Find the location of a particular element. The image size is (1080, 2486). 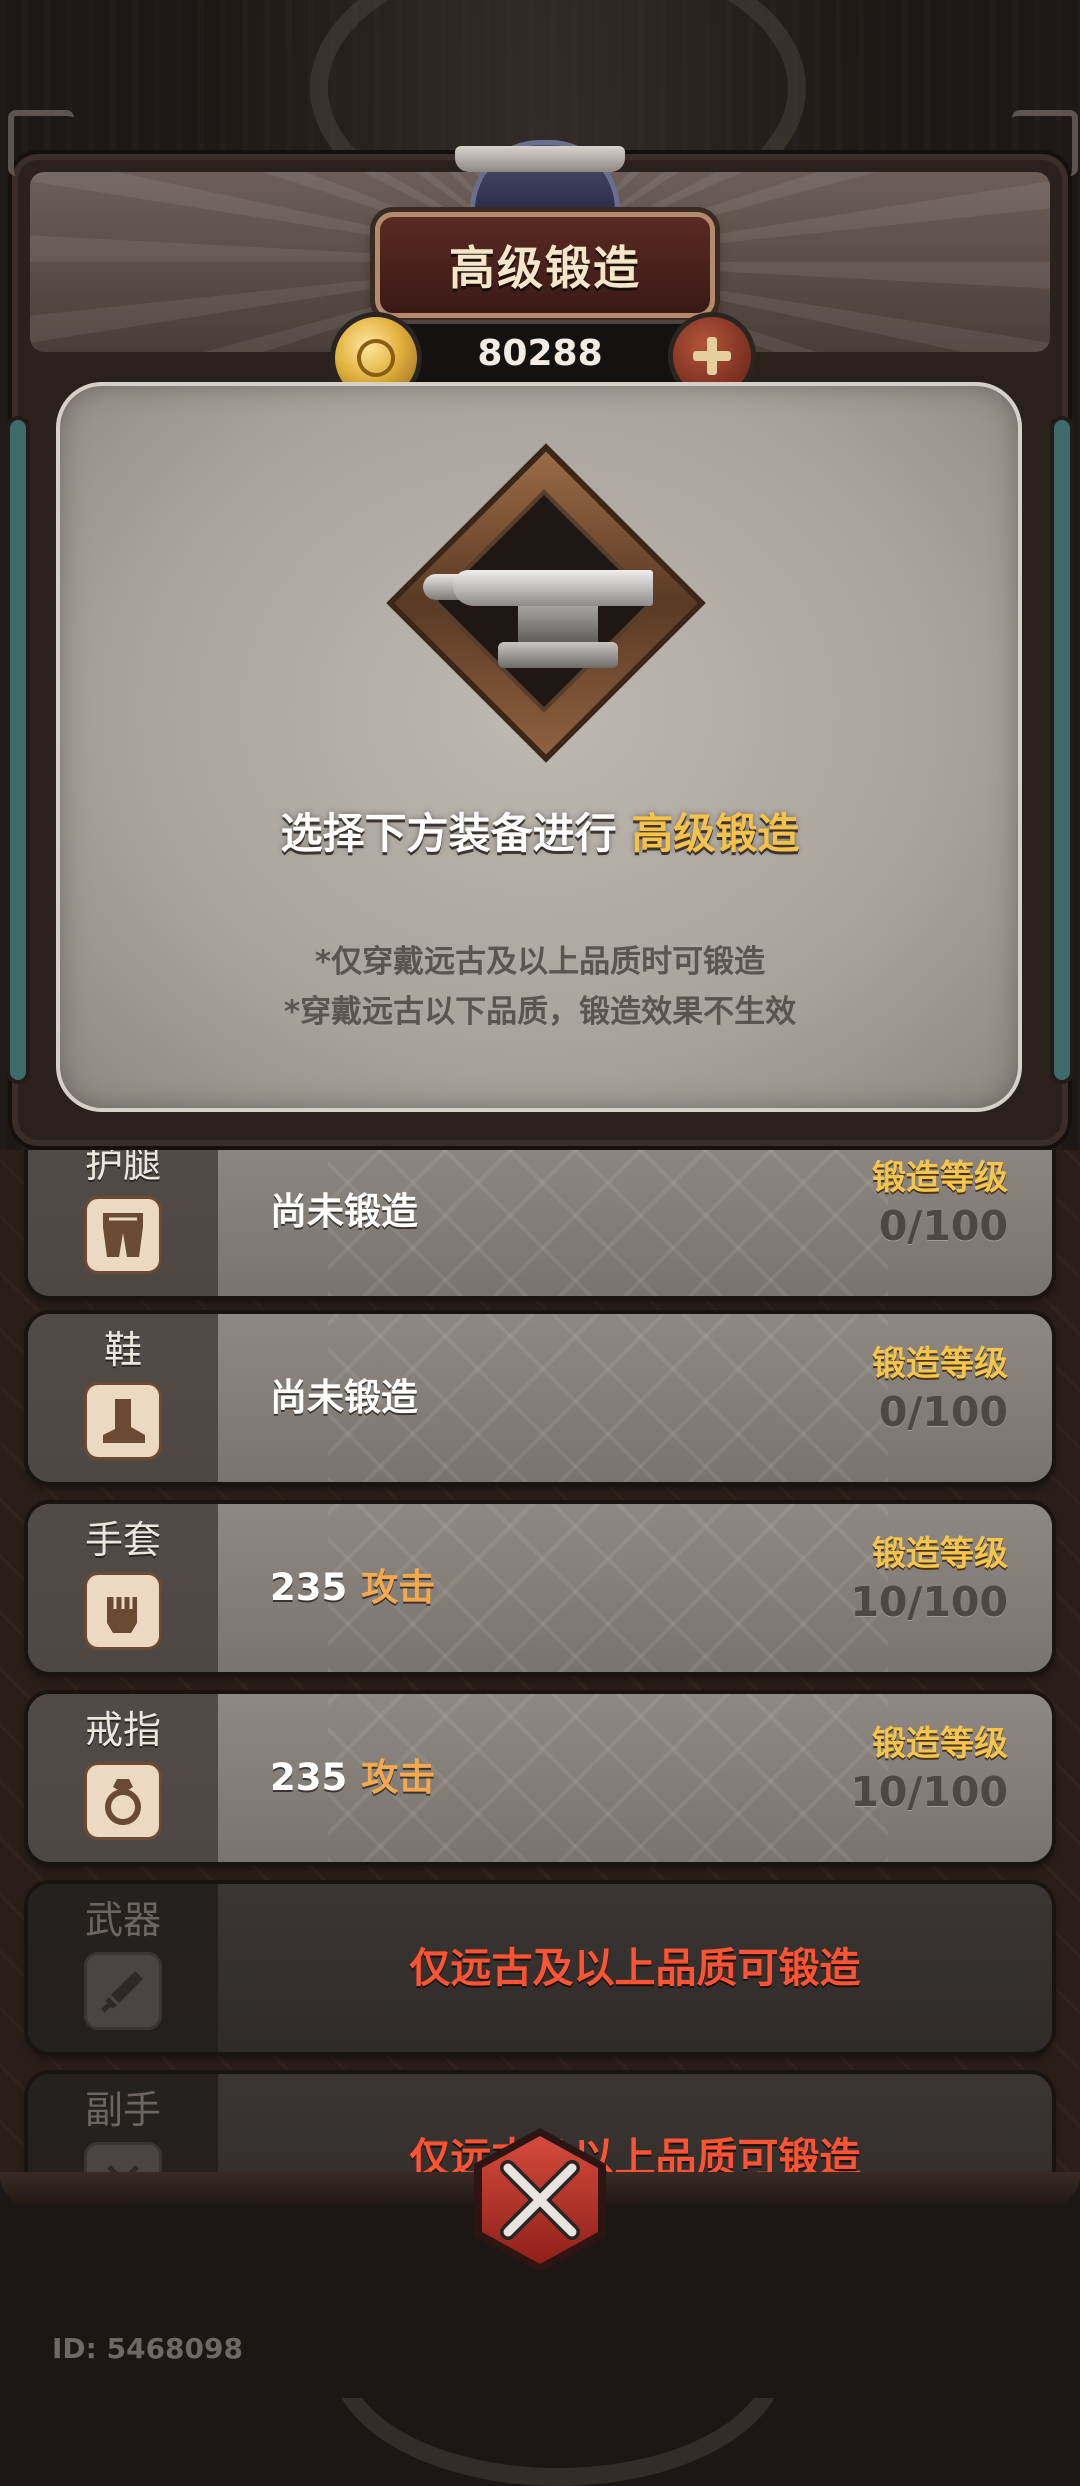

slot-name: 武器 is located at coordinates (122, 1920).